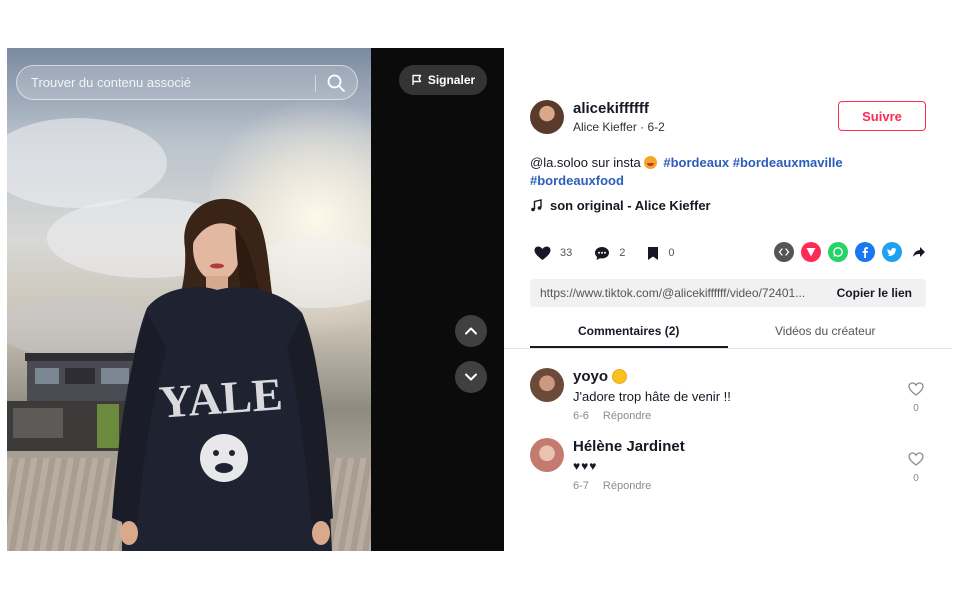 The image size is (960, 600). What do you see at coordinates (611, 108) in the screenshot?
I see `author-username: alicekiffffff` at bounding box center [611, 108].